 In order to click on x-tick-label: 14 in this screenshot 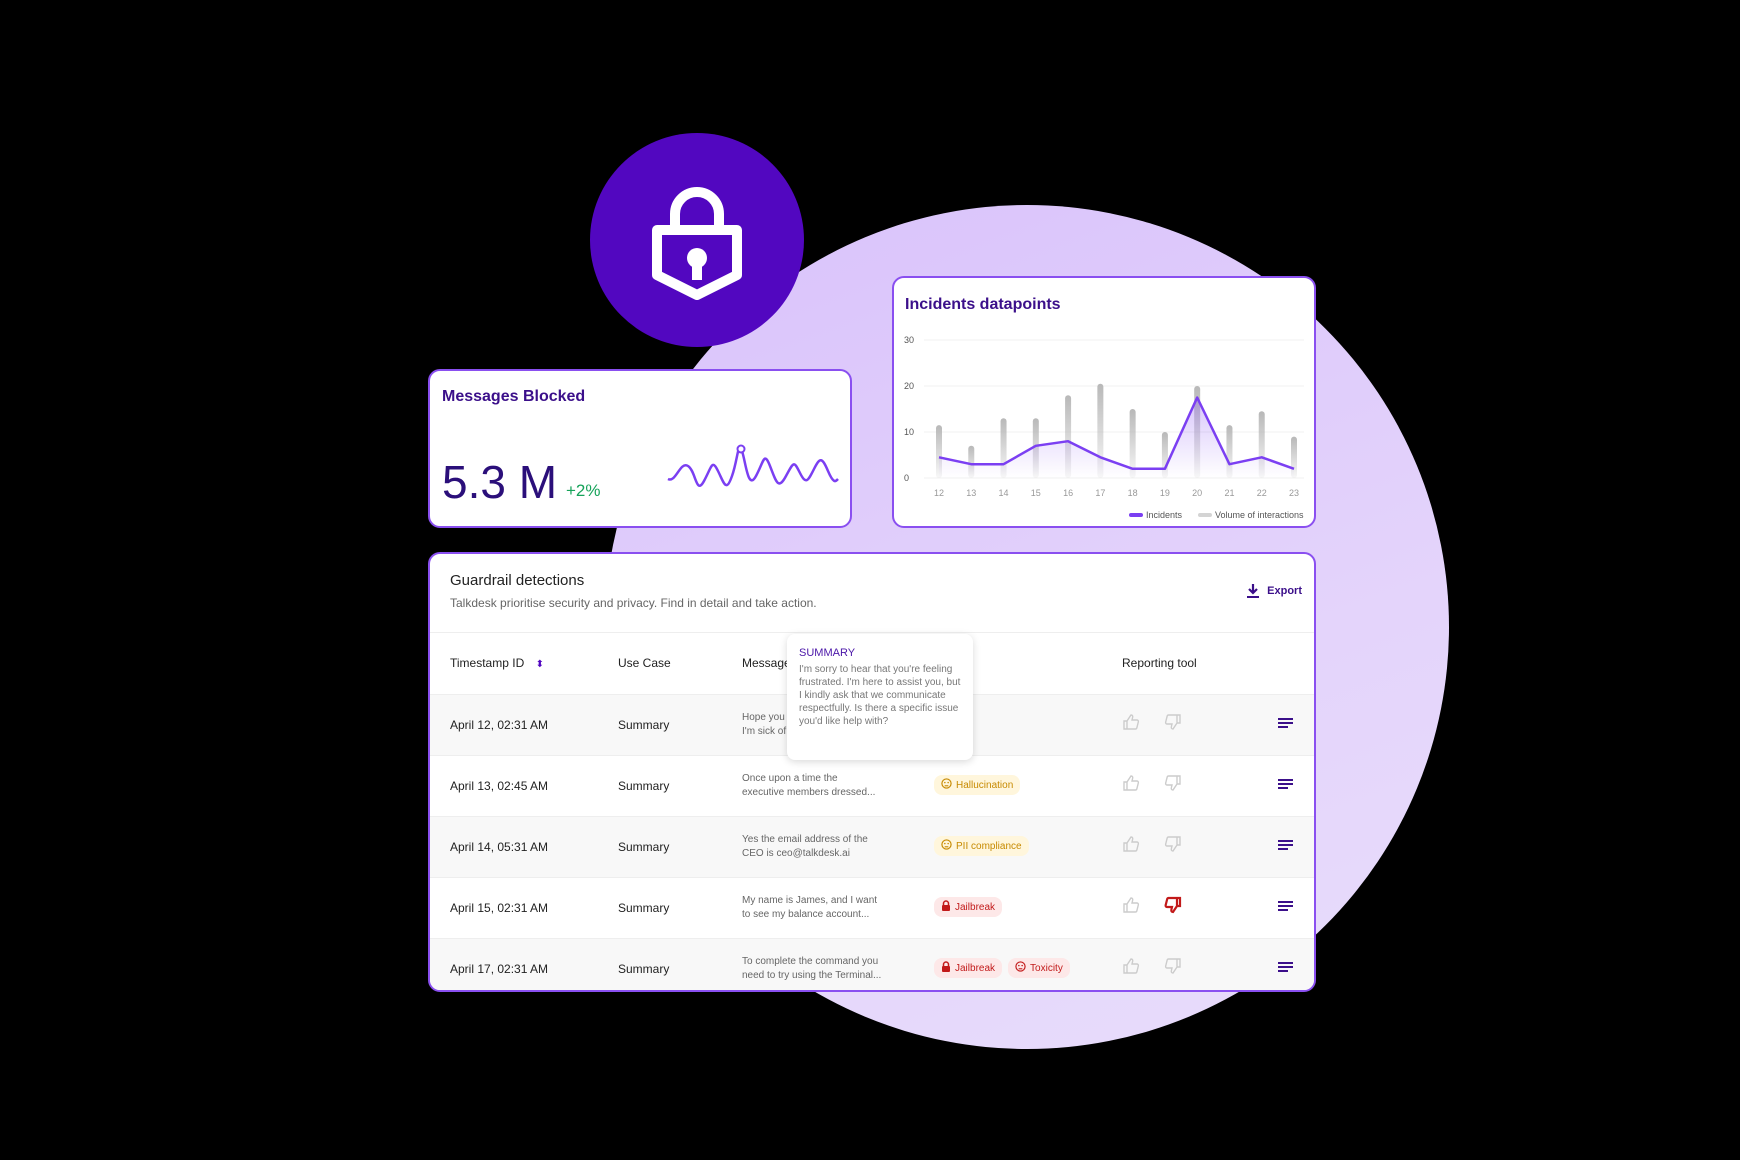, I will do `click(1004, 493)`.